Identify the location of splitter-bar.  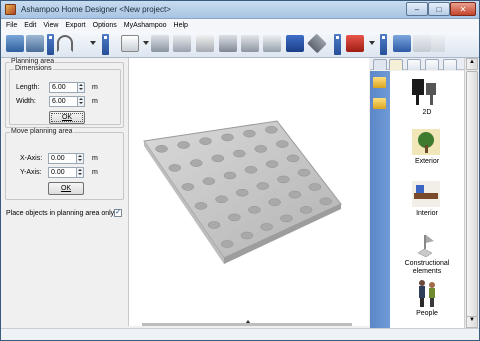
(247, 324).